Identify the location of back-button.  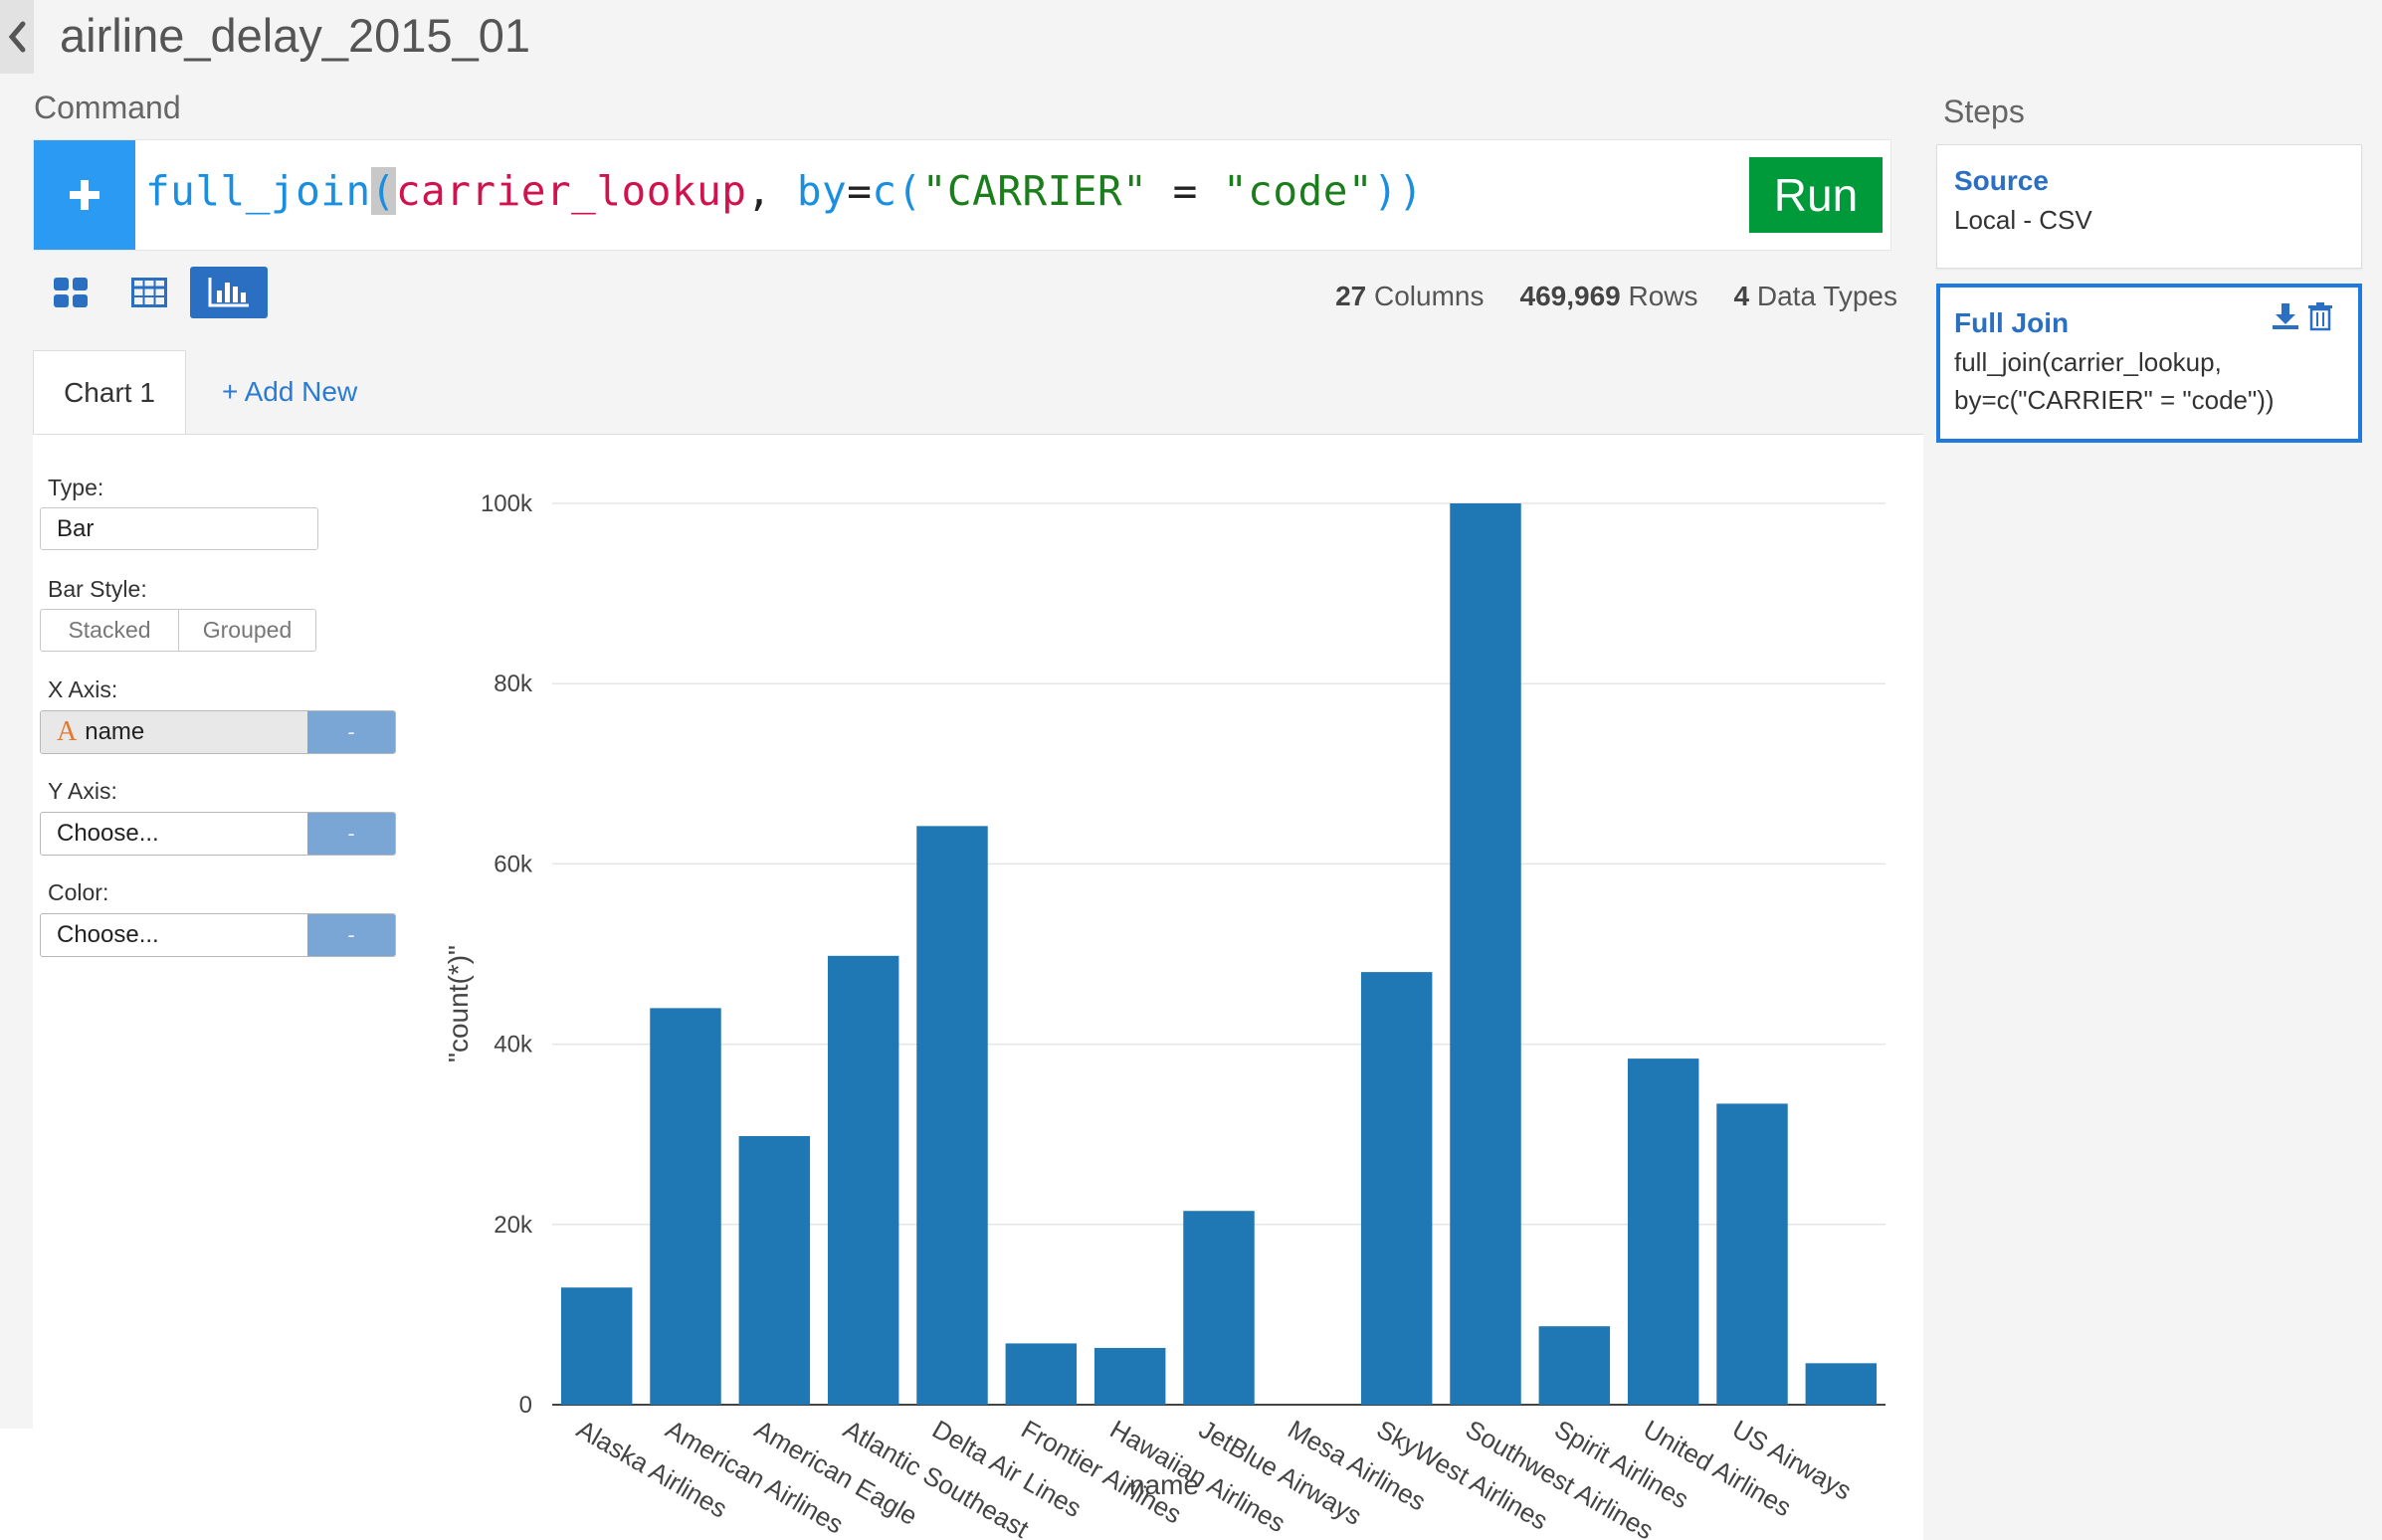
(17, 37).